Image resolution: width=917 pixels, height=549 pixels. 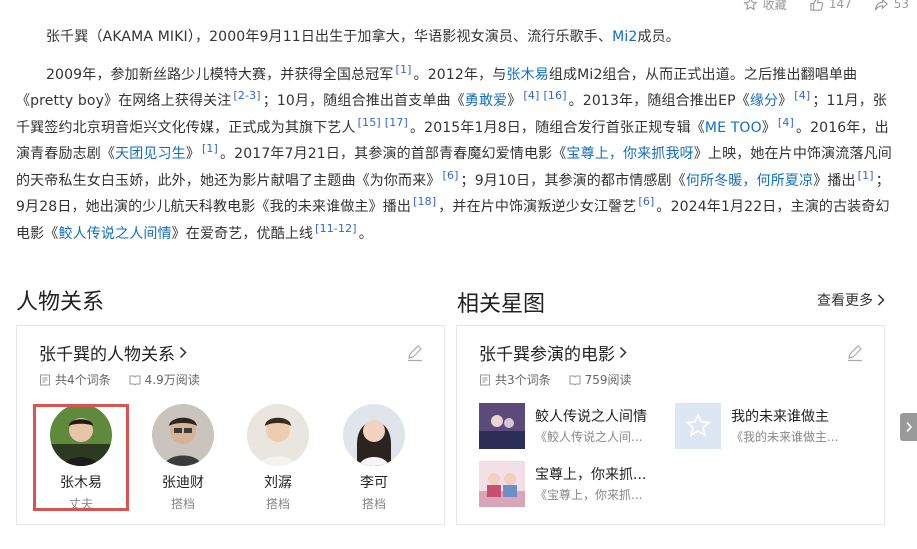 I want to click on link-bao-zunshang: 宝尊上，你来抓我呀, so click(x=629, y=154).